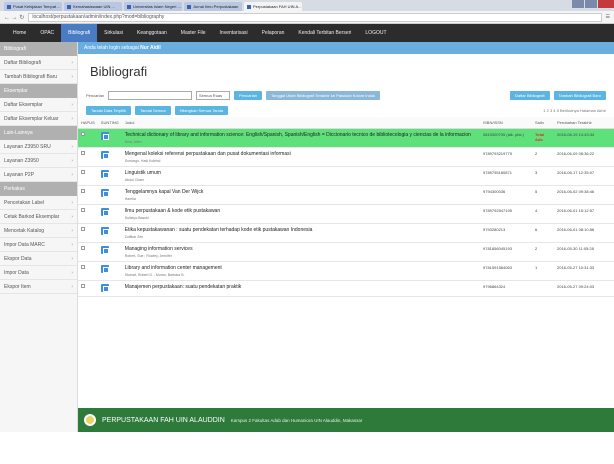 This screenshot has width=614, height=464. What do you see at coordinates (109, 123) in the screenshot?
I see `col-edit: SUNTING` at bounding box center [109, 123].